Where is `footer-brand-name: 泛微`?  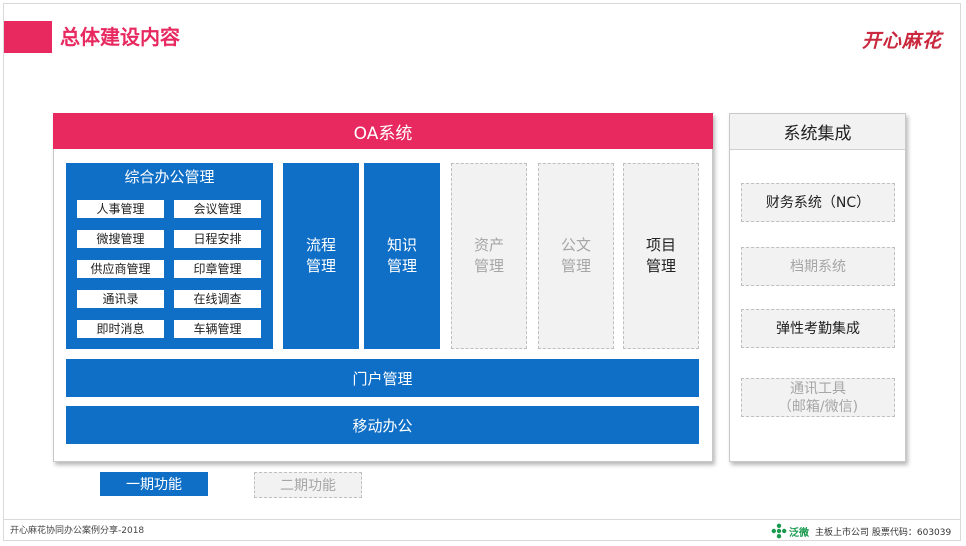 footer-brand-name: 泛微 is located at coordinates (799, 533).